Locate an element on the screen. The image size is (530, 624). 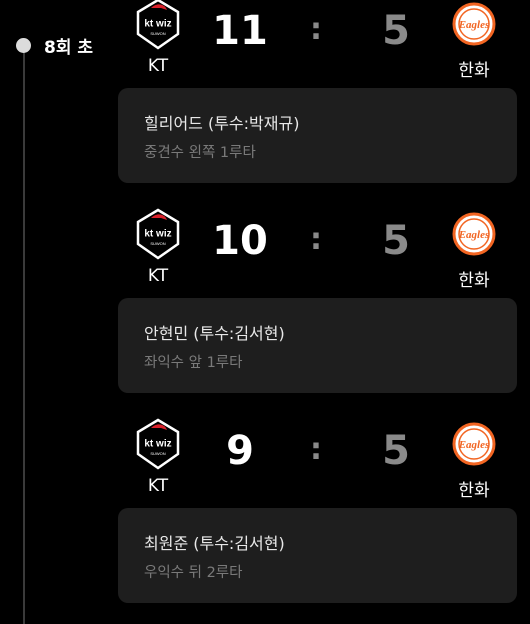
play-detail-card: 최원준 (투수:김서현) 우익수 뒤 2루타 is located at coordinates (317, 555).